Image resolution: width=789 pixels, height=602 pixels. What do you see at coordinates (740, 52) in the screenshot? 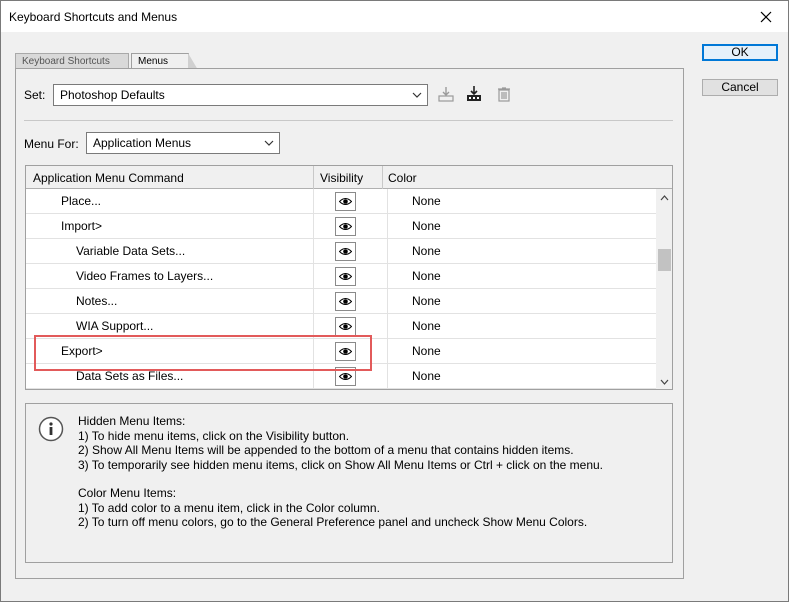
I see `ok-button: OK` at bounding box center [740, 52].